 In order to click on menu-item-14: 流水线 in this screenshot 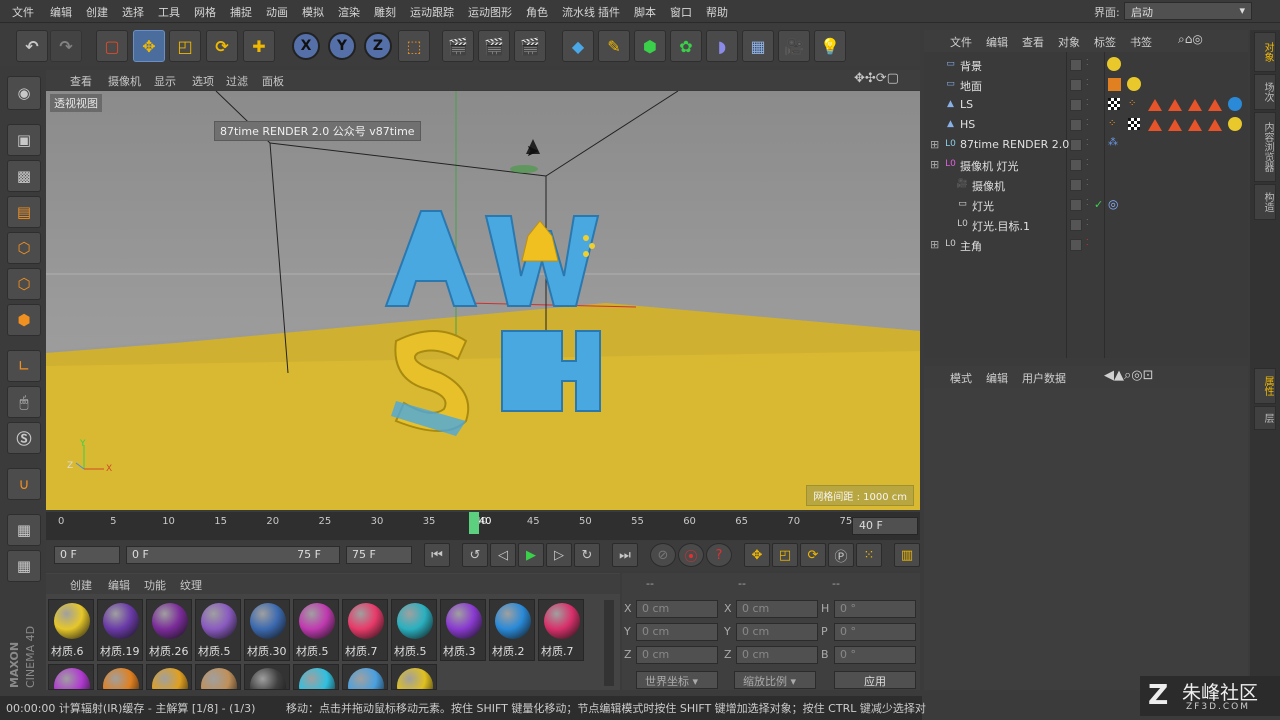, I will do `click(578, 12)`.